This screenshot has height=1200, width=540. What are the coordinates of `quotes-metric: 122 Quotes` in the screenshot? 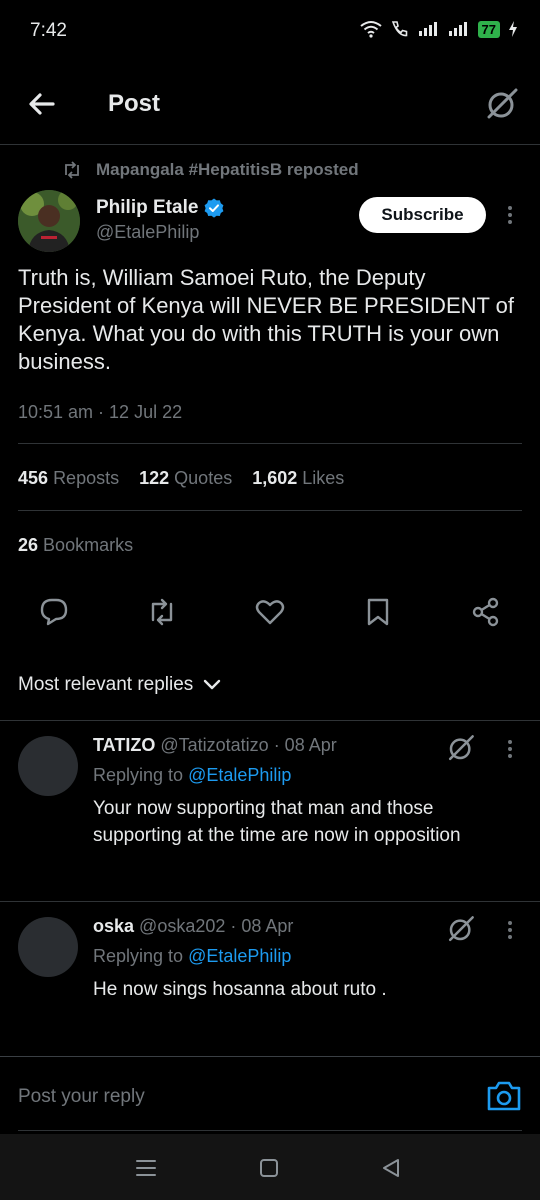 It's located at (185, 478).